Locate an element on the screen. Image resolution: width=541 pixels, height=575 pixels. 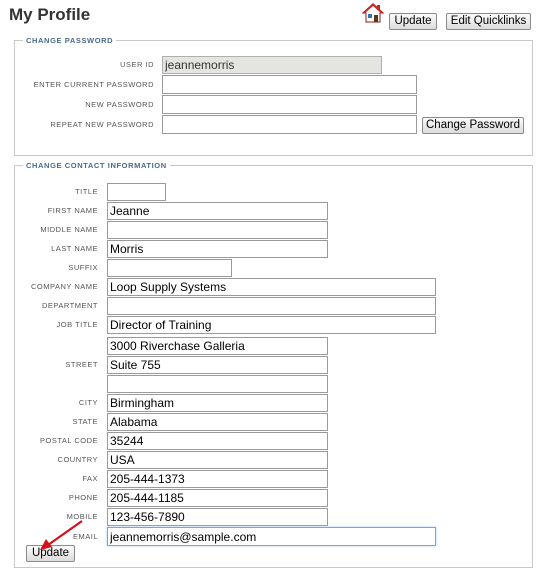
street-line1-input is located at coordinates (217, 346).